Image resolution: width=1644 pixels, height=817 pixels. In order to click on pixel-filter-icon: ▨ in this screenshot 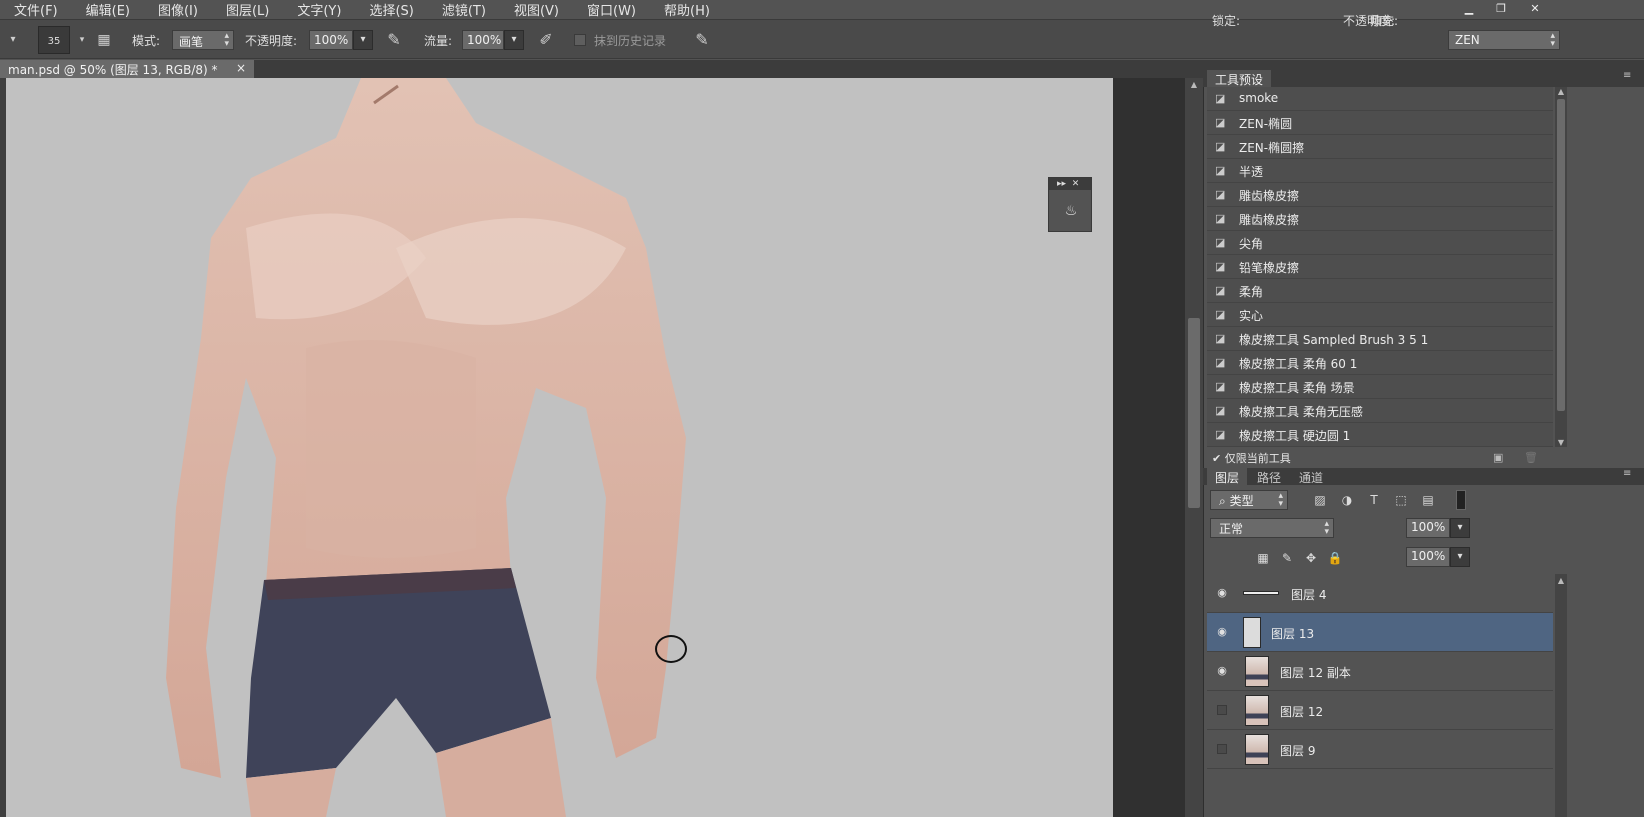, I will do `click(1320, 500)`.